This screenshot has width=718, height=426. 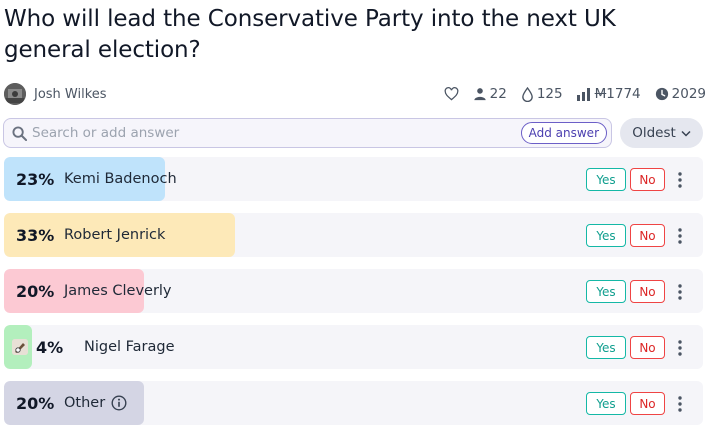 I want to click on answer-row-kemi-badenoch: 23% Kemi Badenoch Yes No, so click(x=353, y=179).